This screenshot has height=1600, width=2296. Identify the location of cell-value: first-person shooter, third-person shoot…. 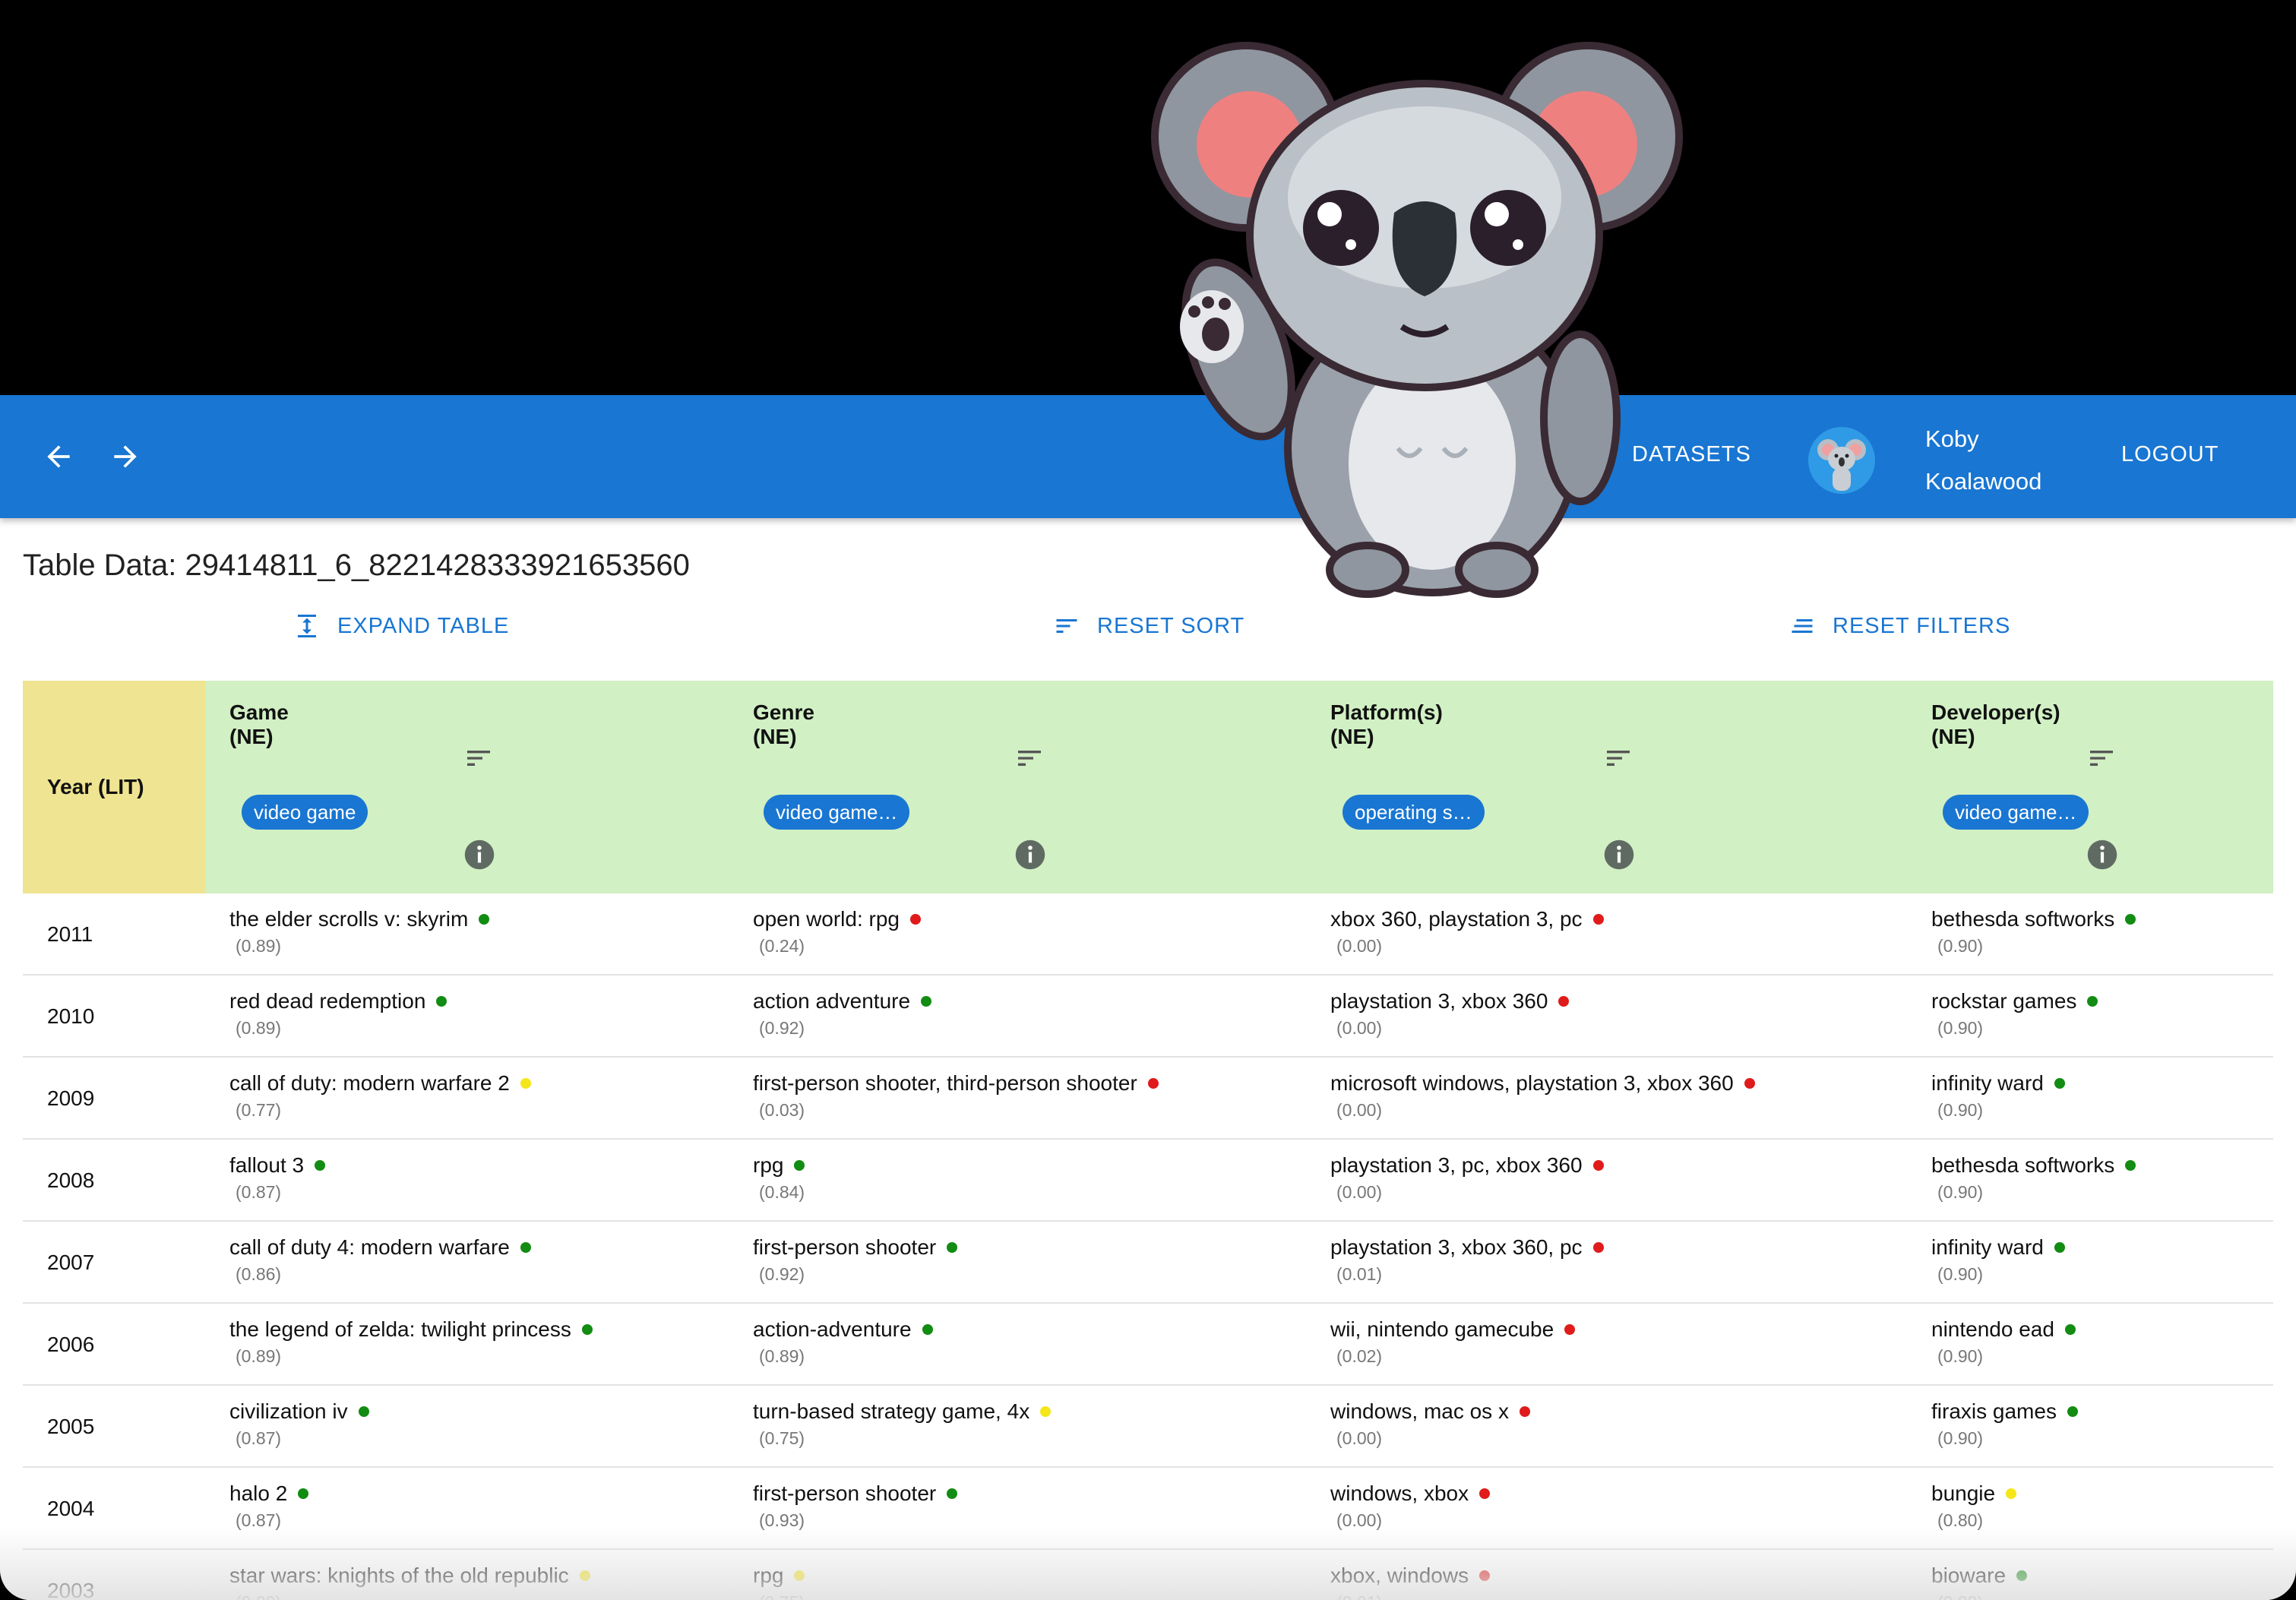
(945, 1083).